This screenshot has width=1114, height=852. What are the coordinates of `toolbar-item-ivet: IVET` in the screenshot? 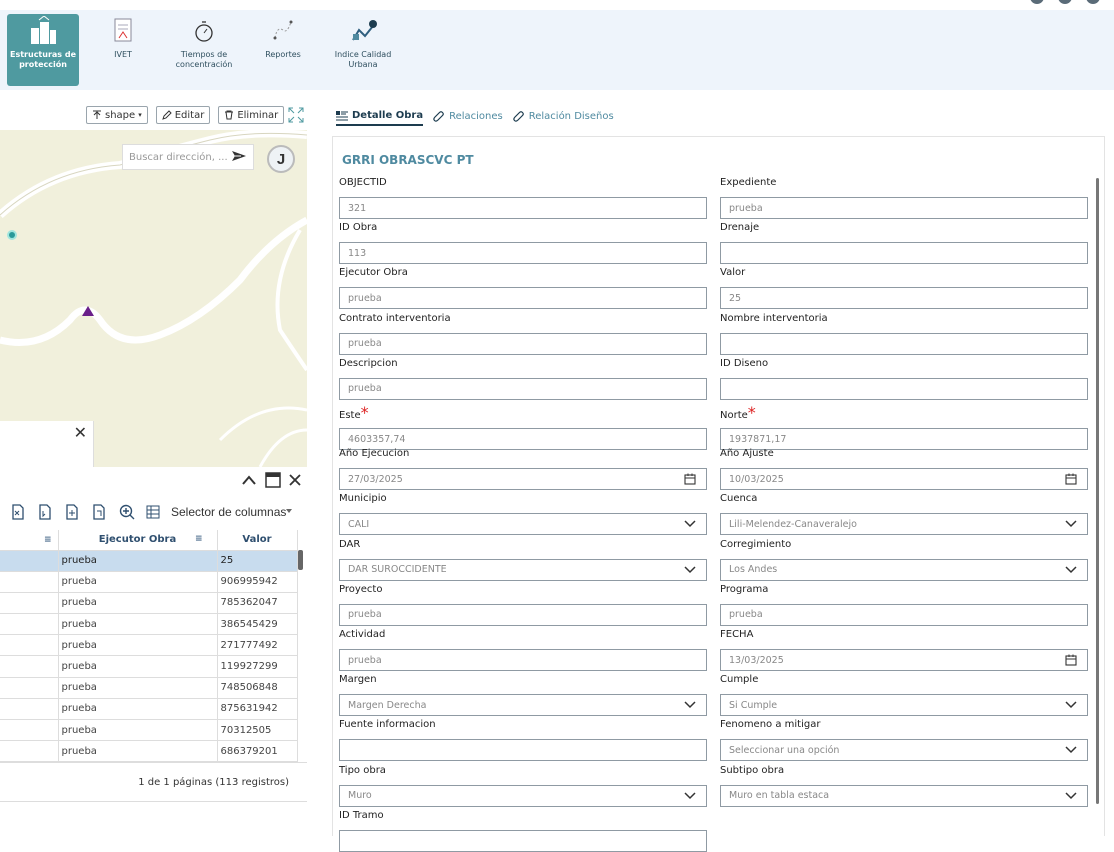 It's located at (123, 50).